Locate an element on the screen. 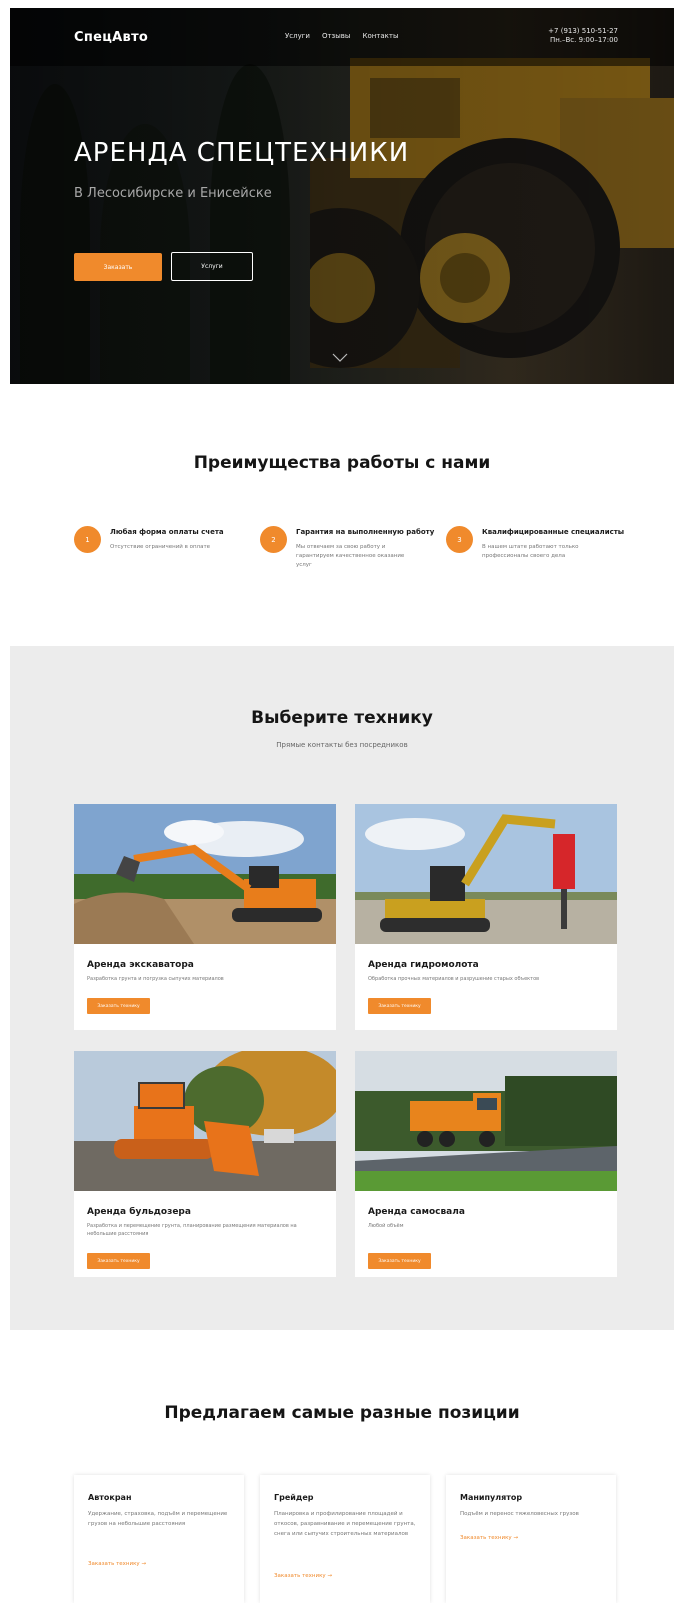 This screenshot has width=674, height=1603. card-title: Аренда экскаватора is located at coordinates (140, 965).